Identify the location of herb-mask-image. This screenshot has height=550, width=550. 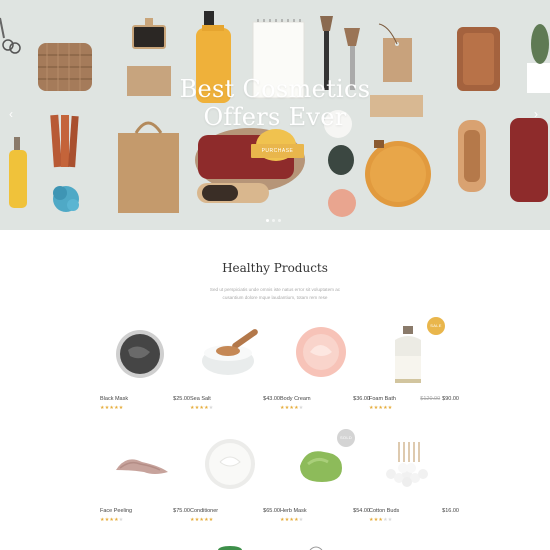
(325, 468).